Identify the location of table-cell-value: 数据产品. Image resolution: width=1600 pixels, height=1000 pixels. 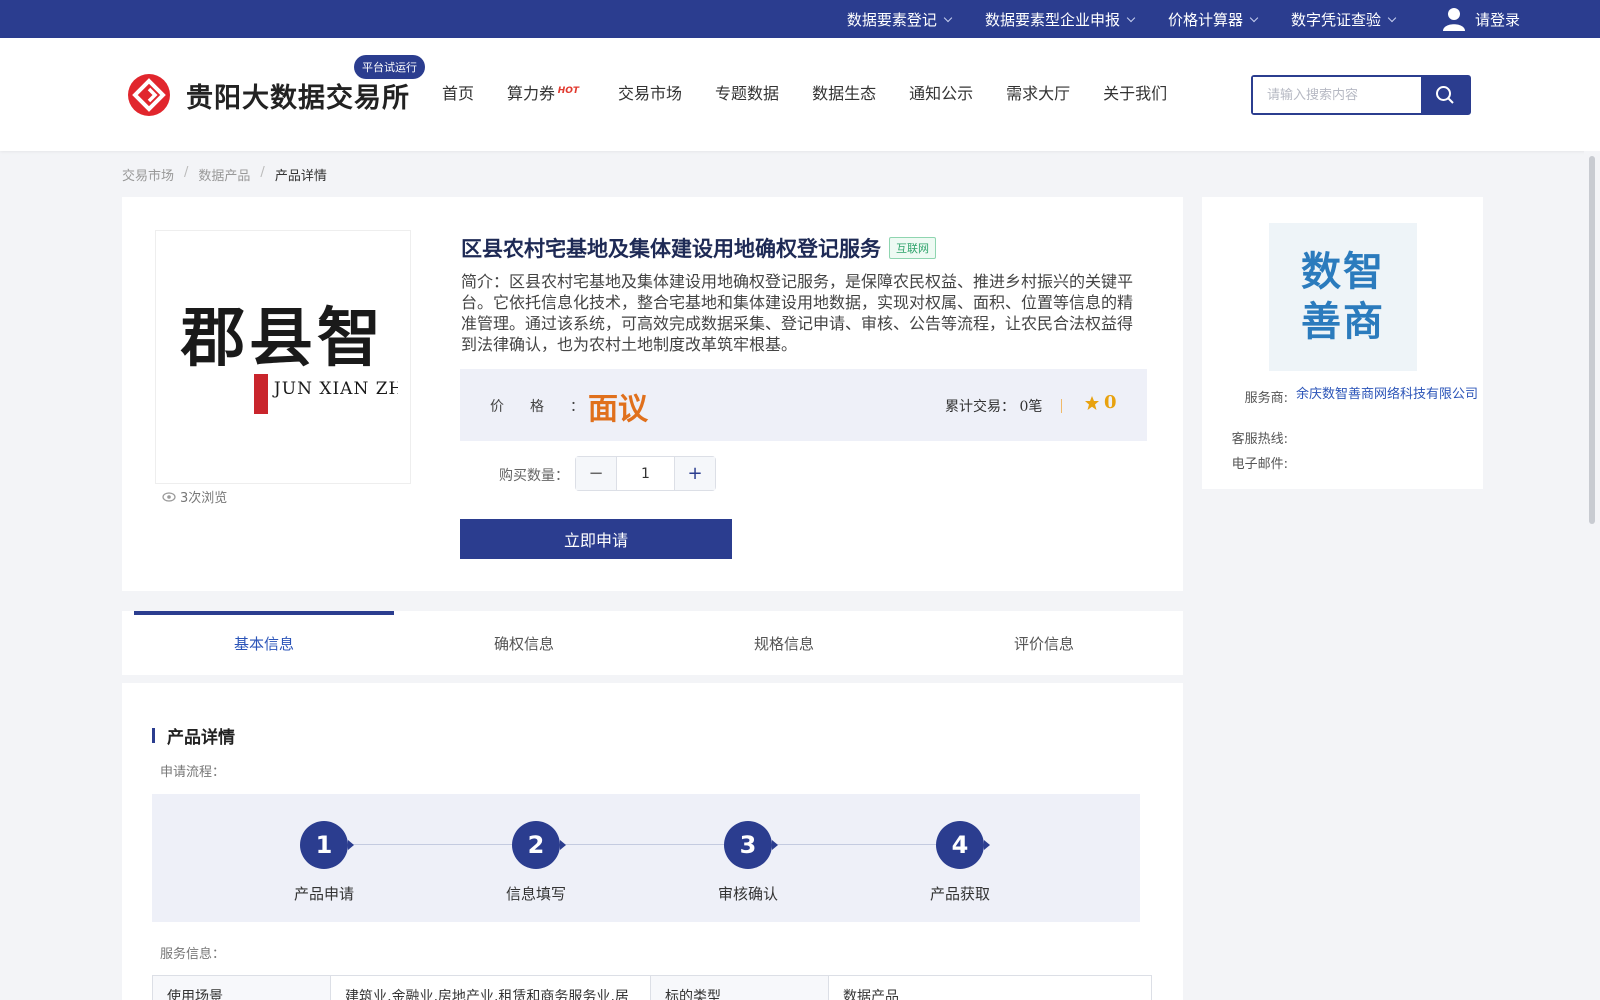
(990, 987).